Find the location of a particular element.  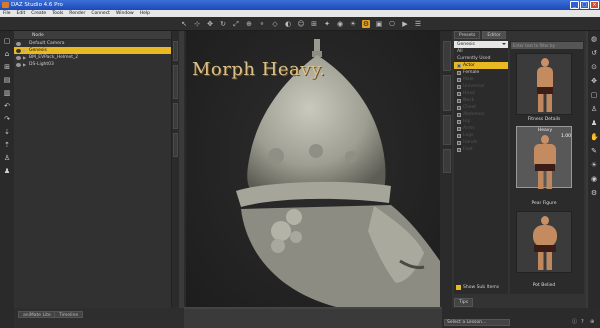

thumb-pear-figure is located at coordinates (544, 242).